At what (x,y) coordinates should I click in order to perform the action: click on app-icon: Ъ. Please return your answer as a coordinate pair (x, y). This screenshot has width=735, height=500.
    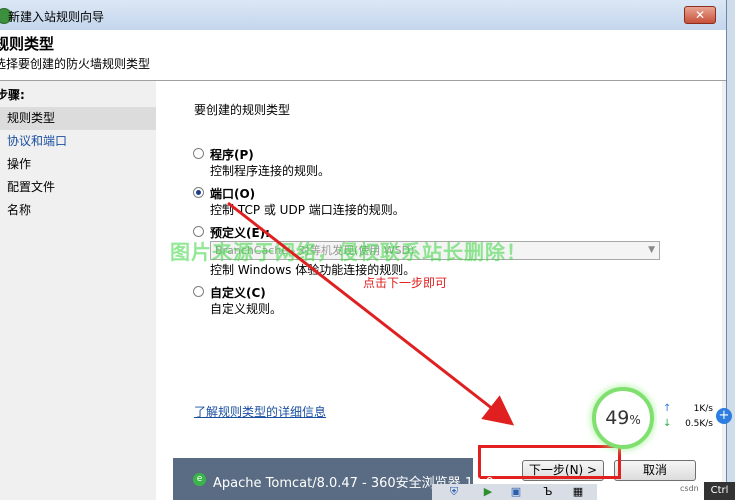
    Looking at the image, I should click on (548, 492).